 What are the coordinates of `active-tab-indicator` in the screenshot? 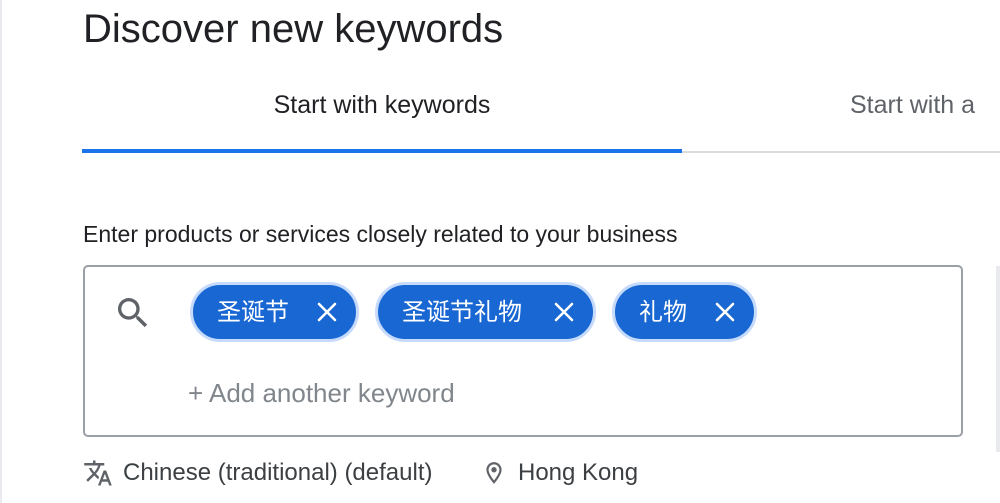 It's located at (382, 151).